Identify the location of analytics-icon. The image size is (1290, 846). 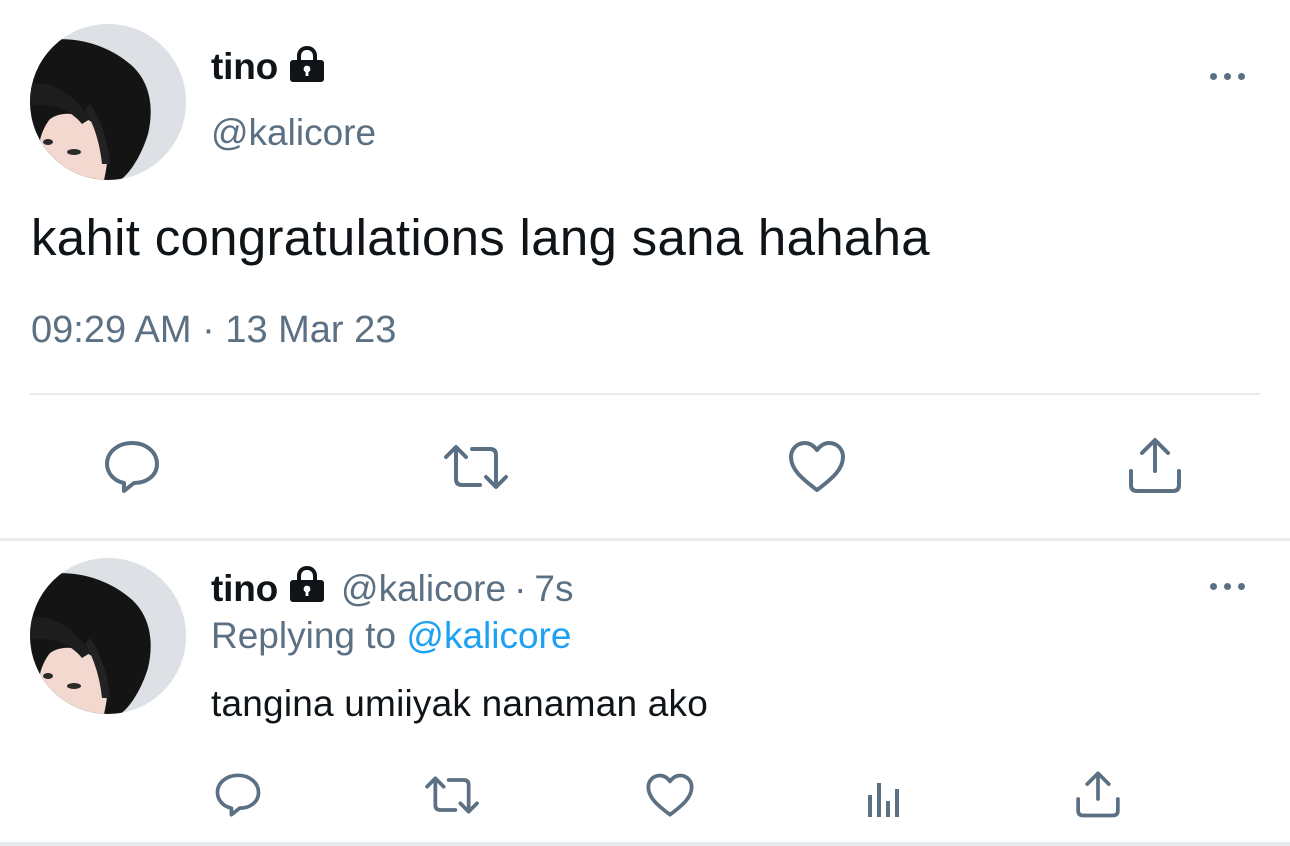
(883, 800).